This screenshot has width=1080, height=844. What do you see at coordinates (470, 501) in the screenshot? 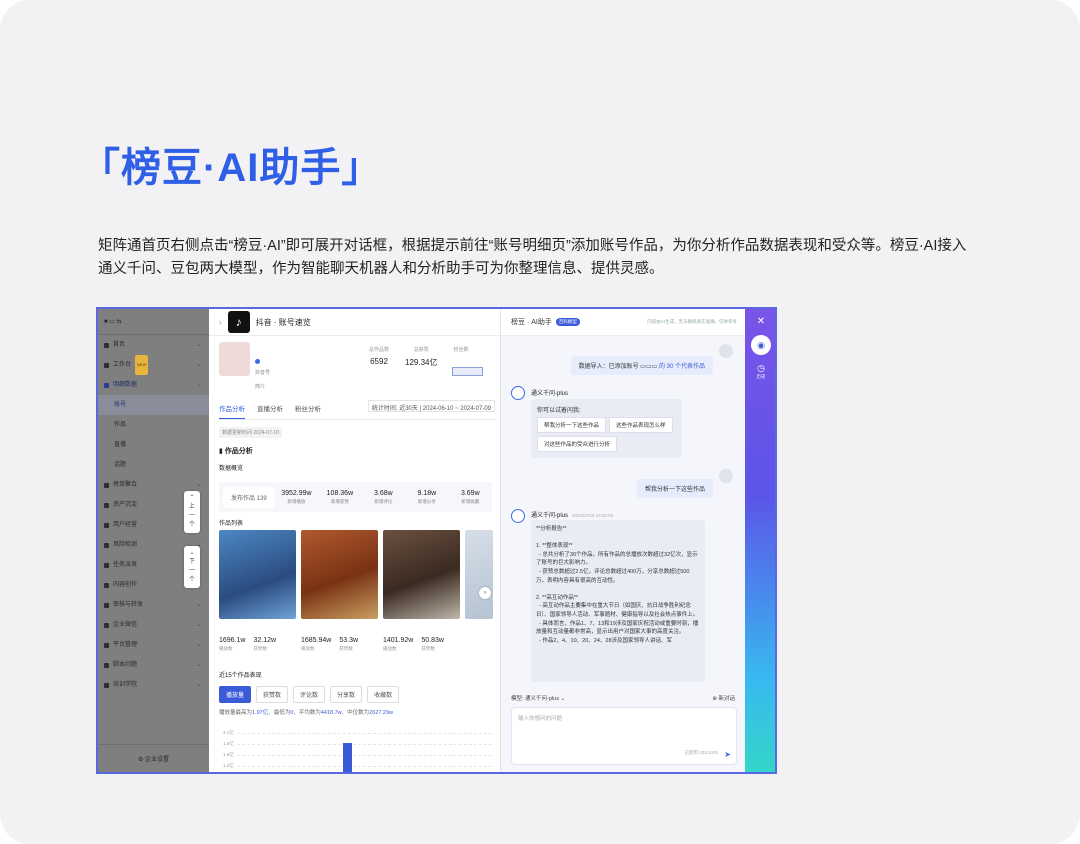
I see `metric-label: 新增收藏` at bounding box center [470, 501].